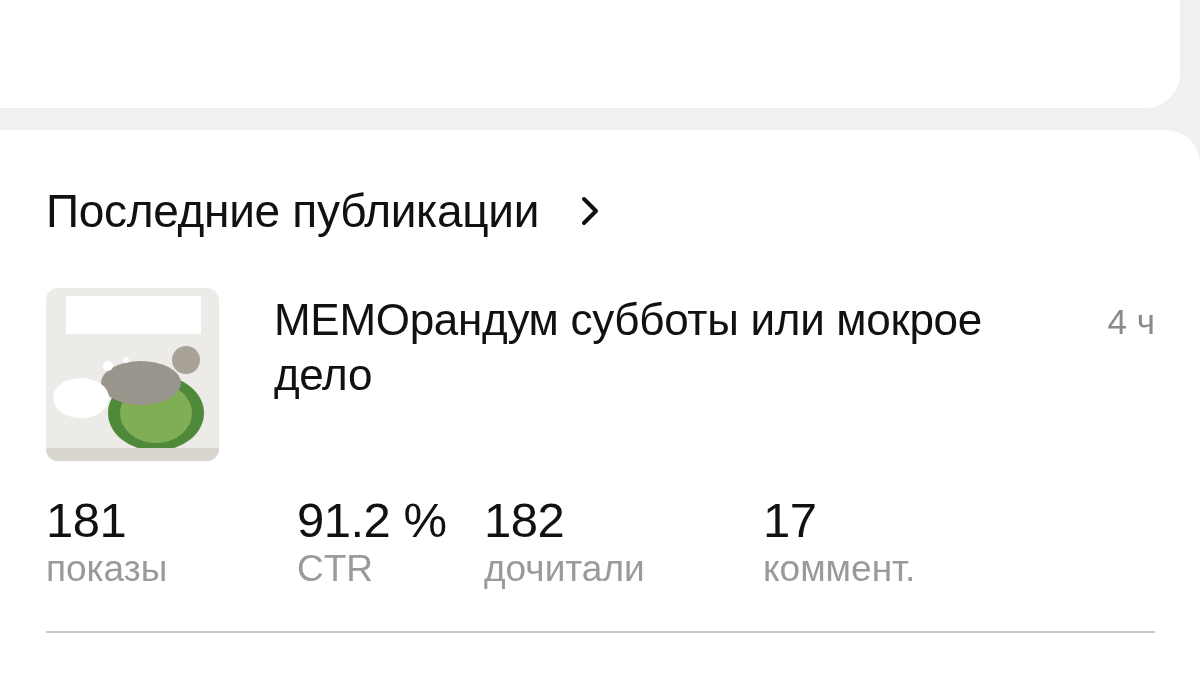 The height and width of the screenshot is (678, 1200). Describe the element at coordinates (840, 569) in the screenshot. I see `stat-label: коммент.` at that location.